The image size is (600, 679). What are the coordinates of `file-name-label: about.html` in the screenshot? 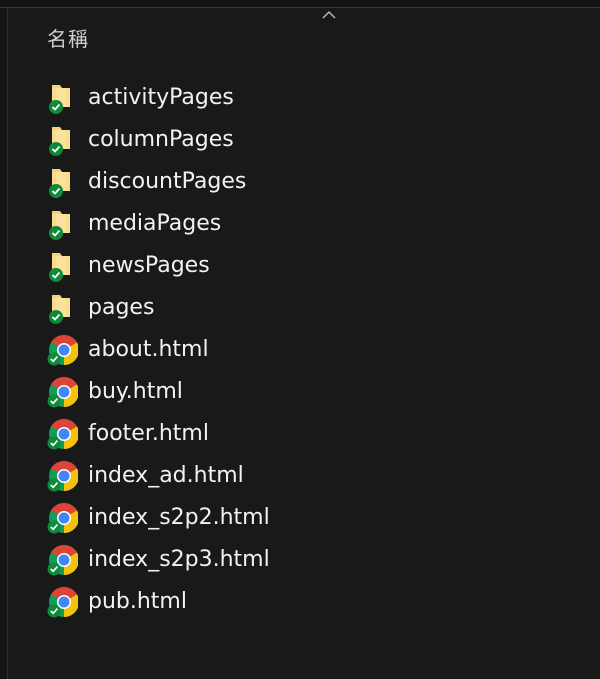 It's located at (148, 349).